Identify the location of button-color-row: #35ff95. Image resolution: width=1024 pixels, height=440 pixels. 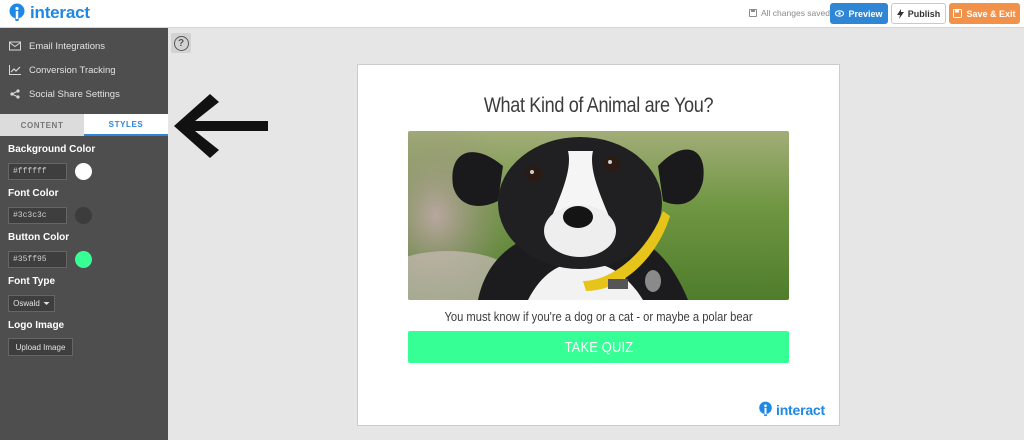
(88, 259).